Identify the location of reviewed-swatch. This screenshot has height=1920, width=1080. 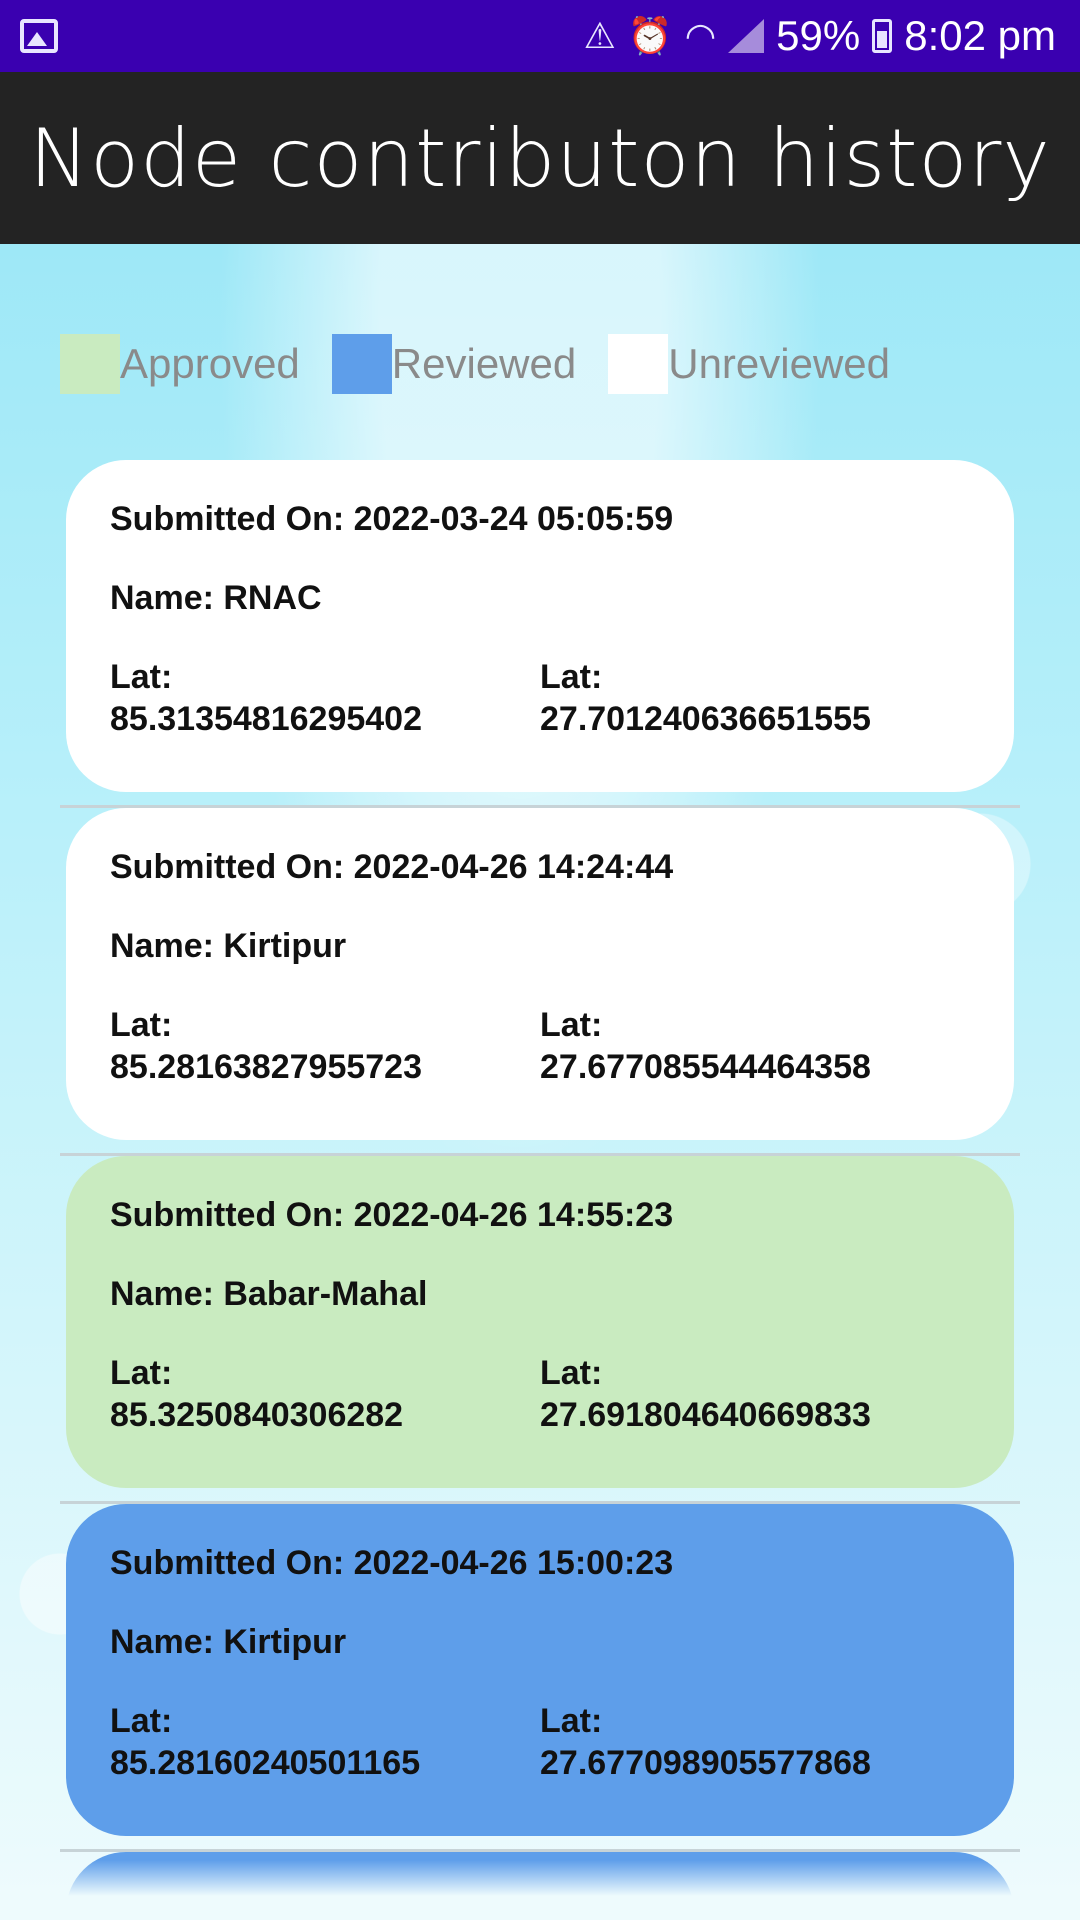
(361, 364).